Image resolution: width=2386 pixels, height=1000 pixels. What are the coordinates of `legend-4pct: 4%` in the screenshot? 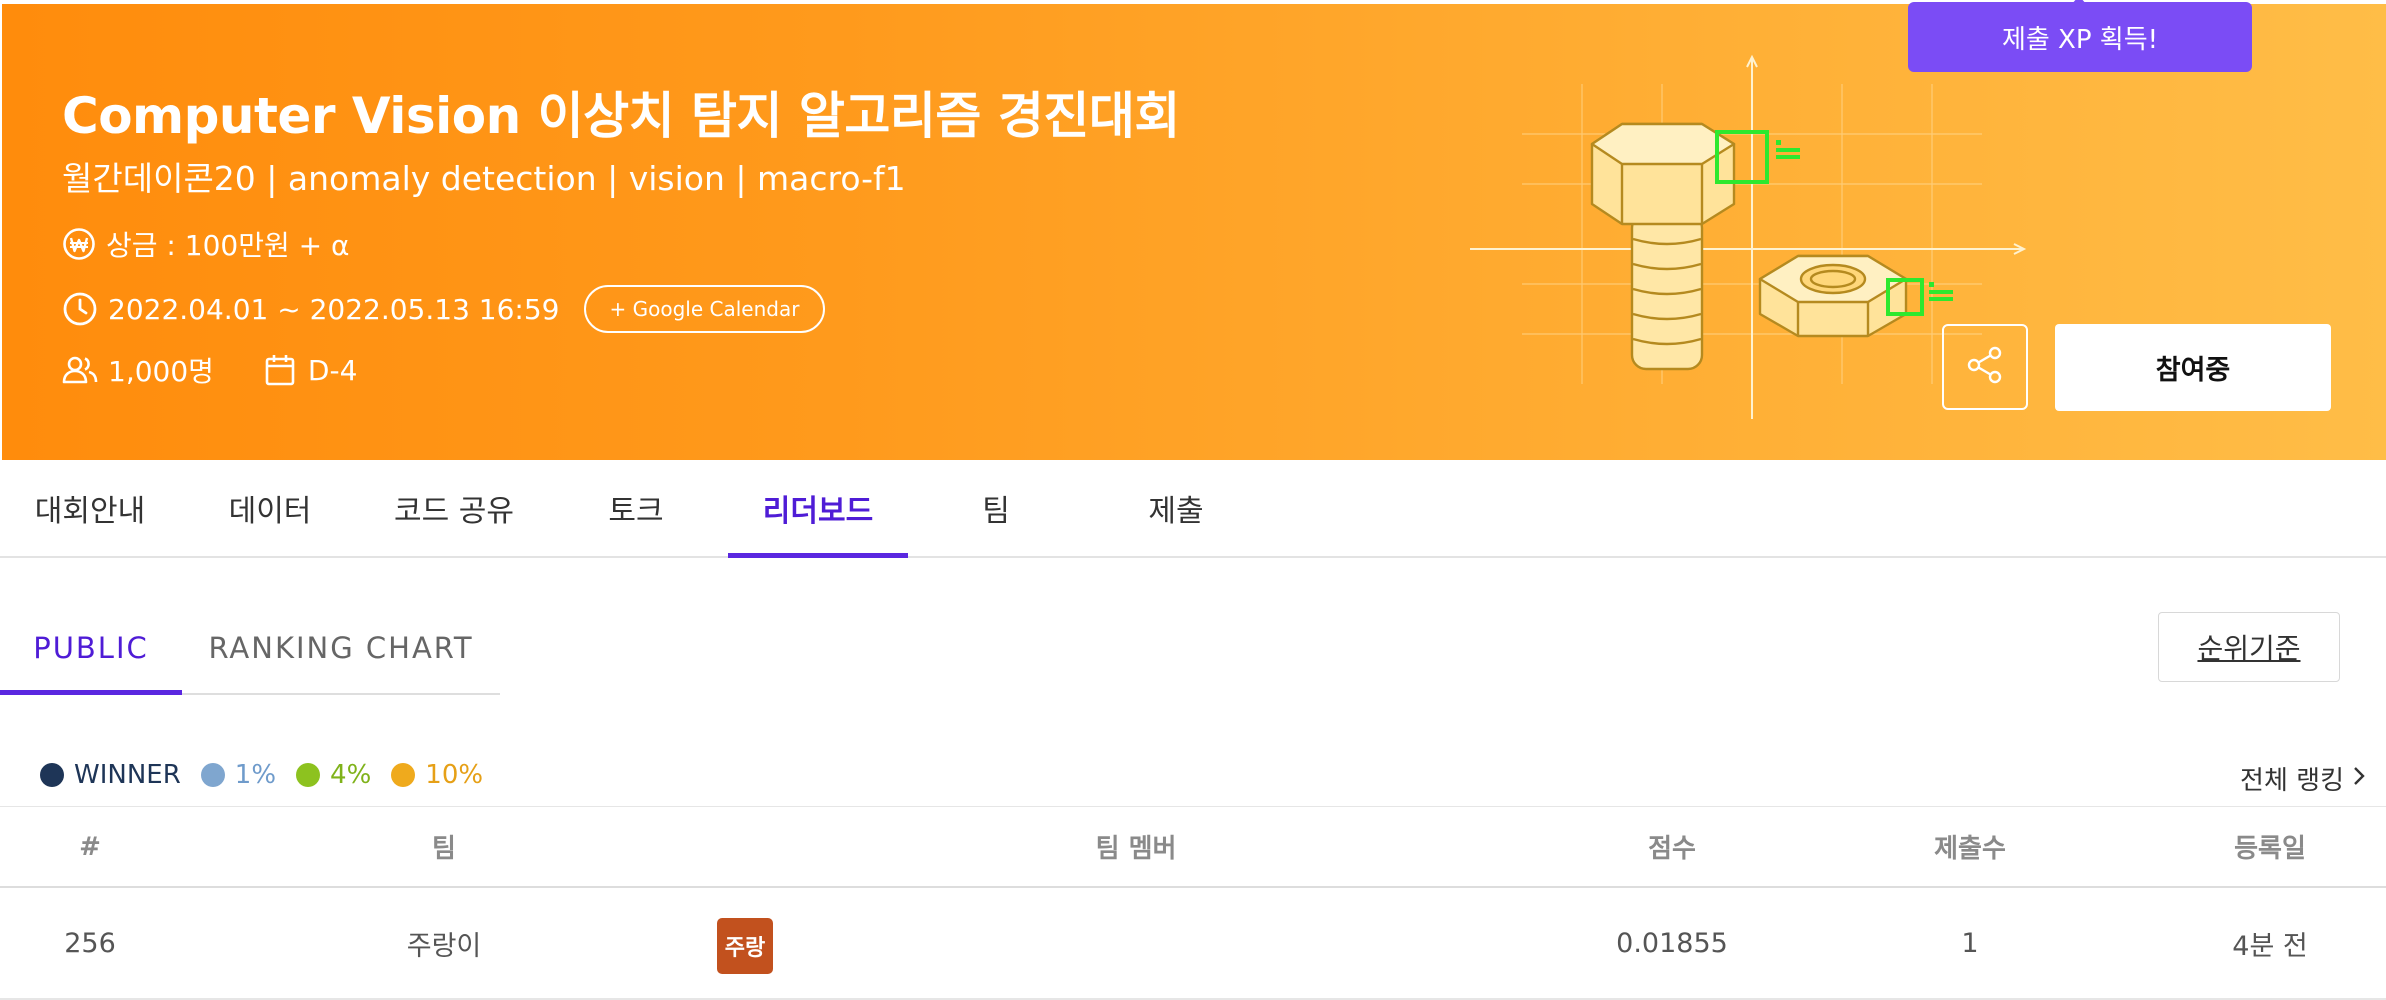 It's located at (333, 775).